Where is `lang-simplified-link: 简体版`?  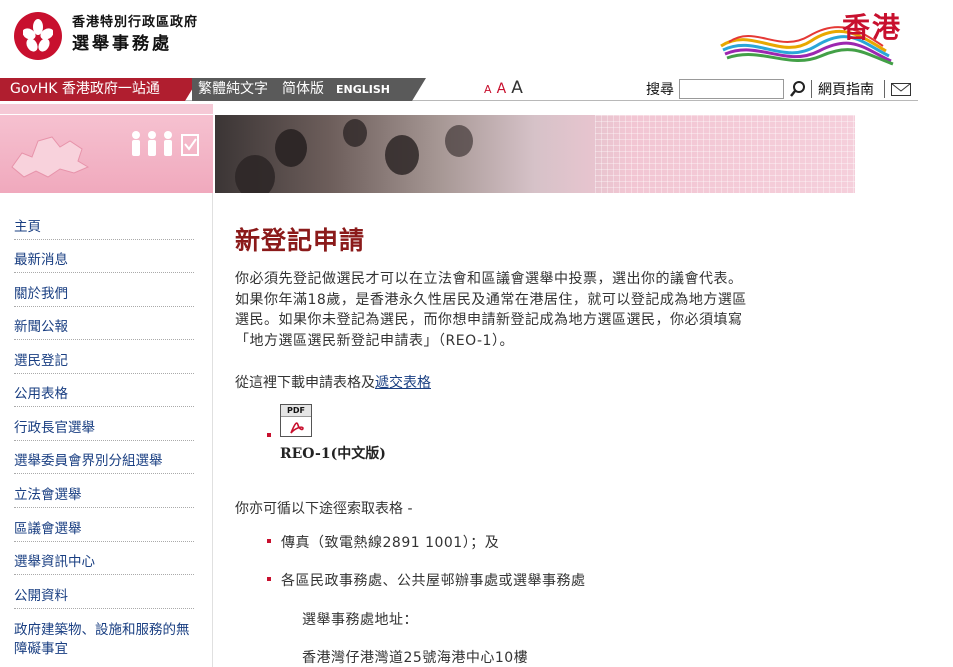
lang-simplified-link: 简体版 is located at coordinates (303, 89).